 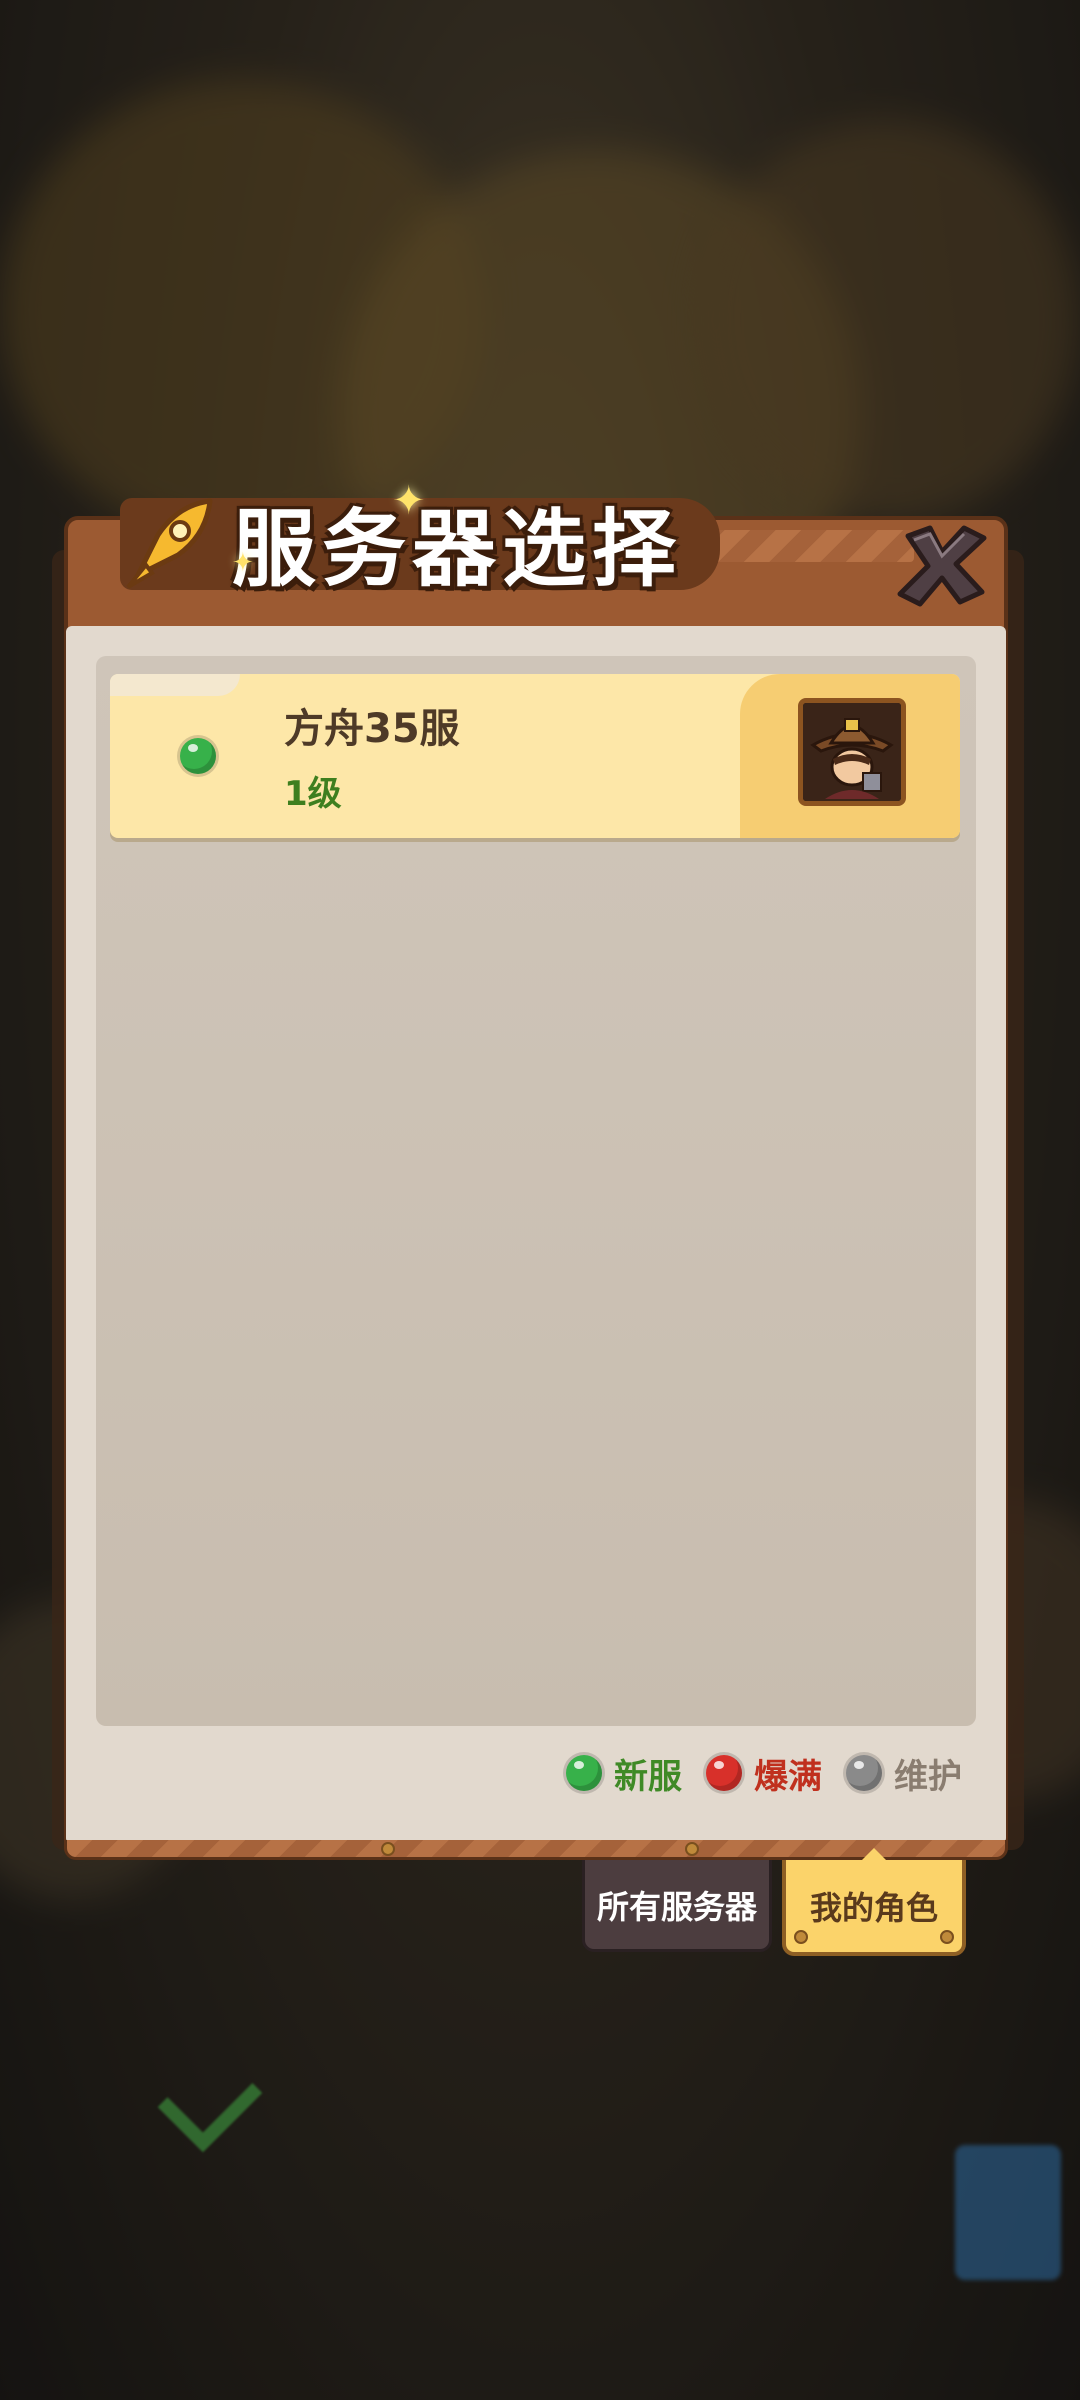 What do you see at coordinates (169, 543) in the screenshot?
I see `rocket-icon` at bounding box center [169, 543].